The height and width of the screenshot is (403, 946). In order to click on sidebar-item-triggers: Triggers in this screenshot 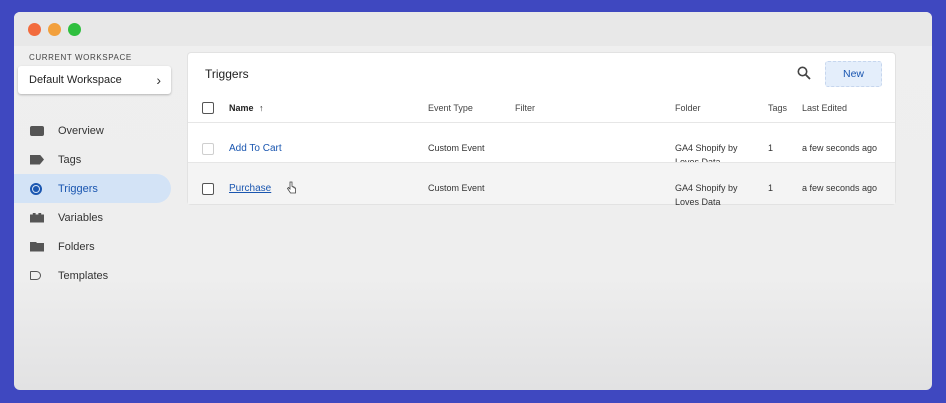, I will do `click(92, 188)`.